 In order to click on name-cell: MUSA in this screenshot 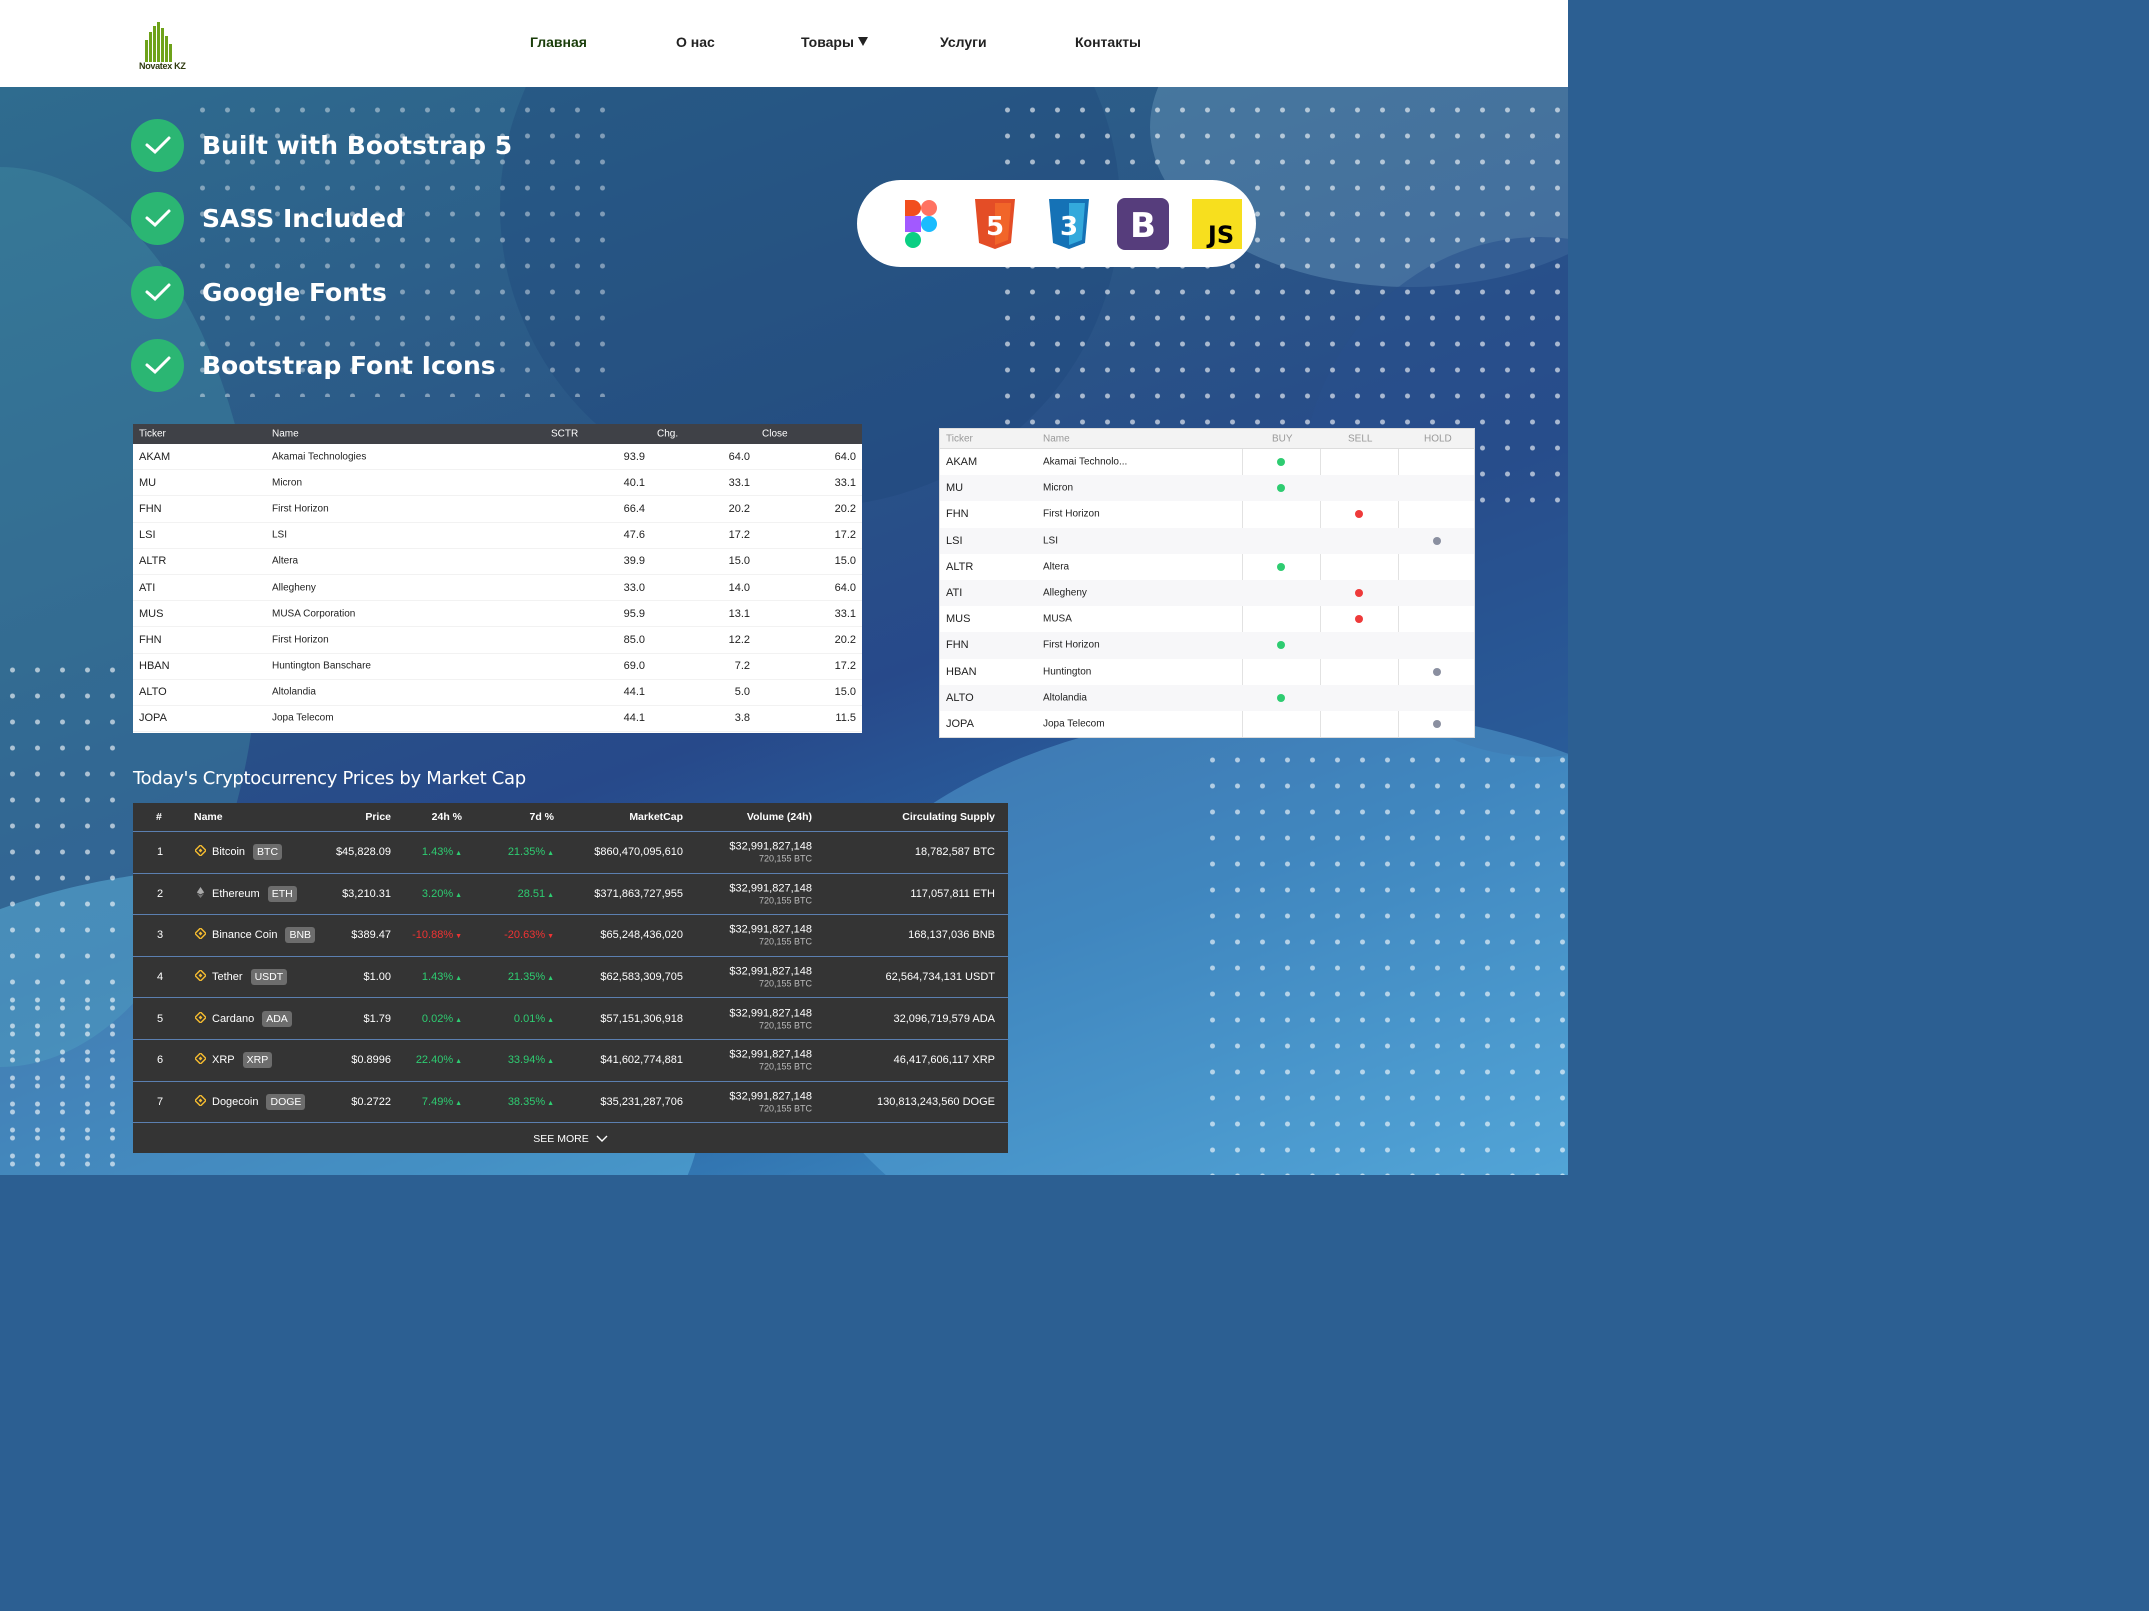, I will do `click(1057, 619)`.